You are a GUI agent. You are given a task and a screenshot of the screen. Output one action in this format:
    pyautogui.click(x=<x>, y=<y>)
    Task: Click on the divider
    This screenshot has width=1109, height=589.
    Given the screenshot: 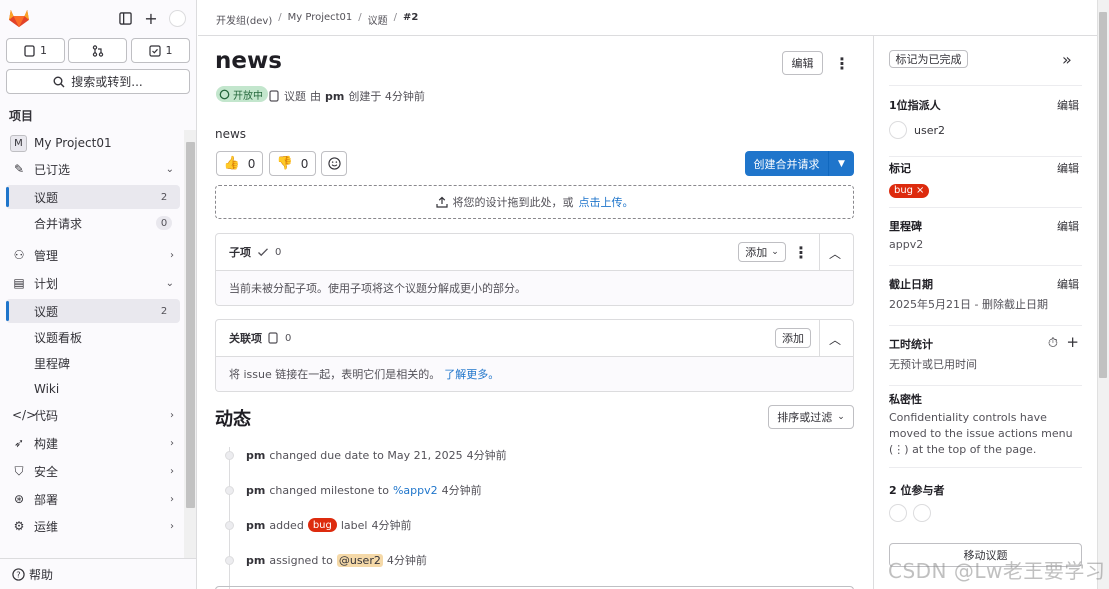 What is the action you would take?
    pyautogui.click(x=819, y=252)
    